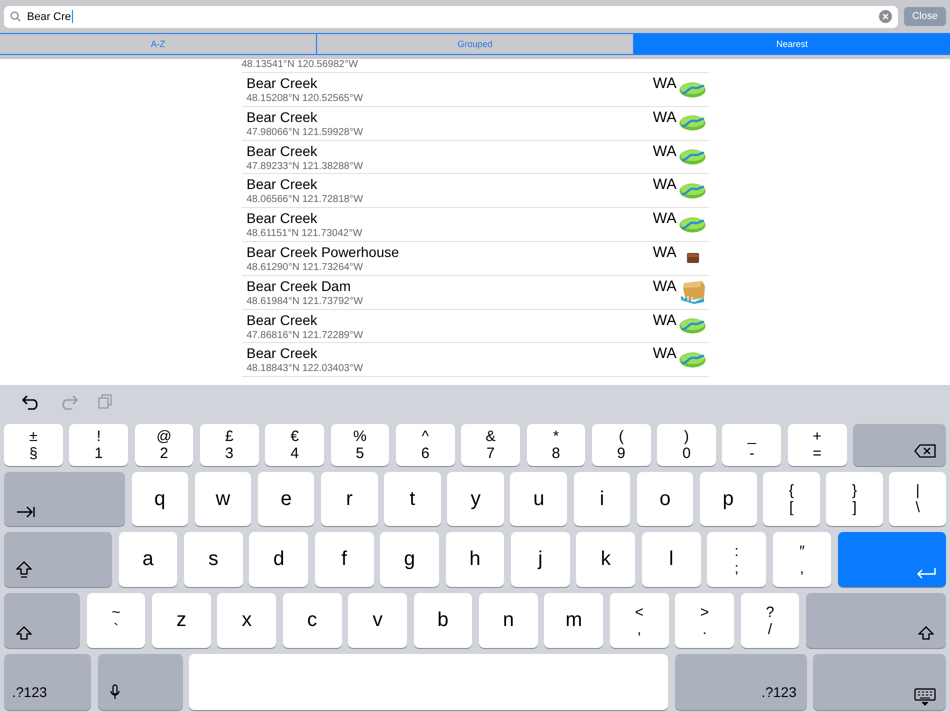 Image resolution: width=950 pixels, height=712 pixels. I want to click on backspace-icon, so click(925, 451).